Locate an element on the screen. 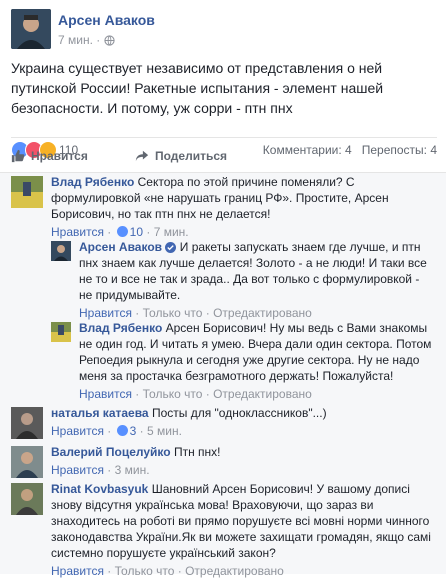 The width and height of the screenshot is (446, 579). thumbs-up-icon is located at coordinates (18, 156).